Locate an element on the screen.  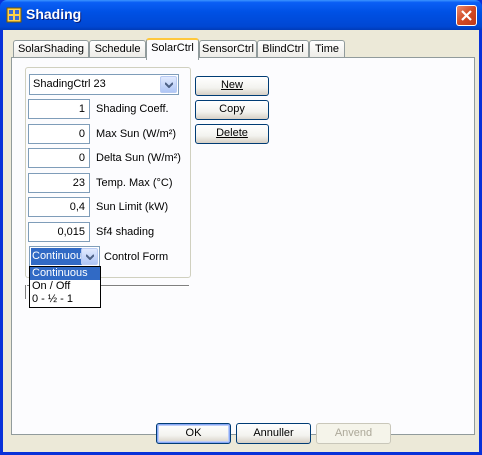
delete-button-label: Delete is located at coordinates (232, 133).